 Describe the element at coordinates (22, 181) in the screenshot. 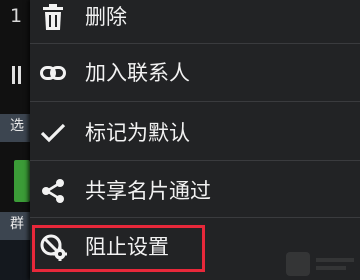

I see `background-green-button` at that location.